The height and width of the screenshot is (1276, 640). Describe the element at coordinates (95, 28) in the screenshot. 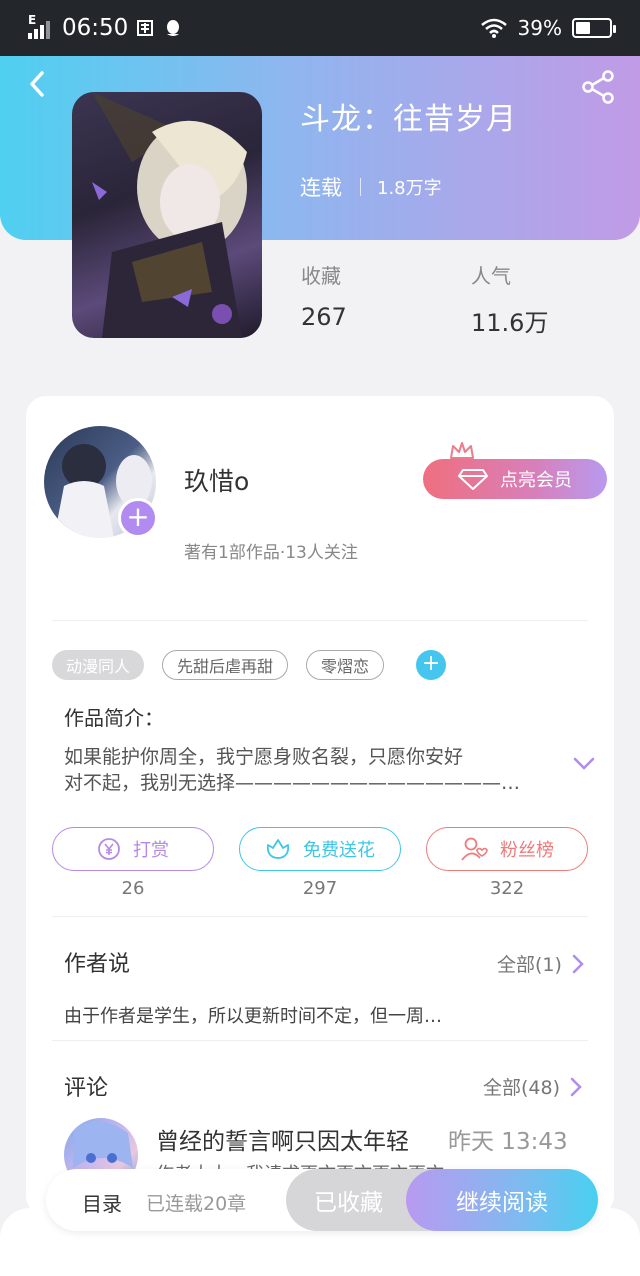

I see `status-time: 06:50` at that location.